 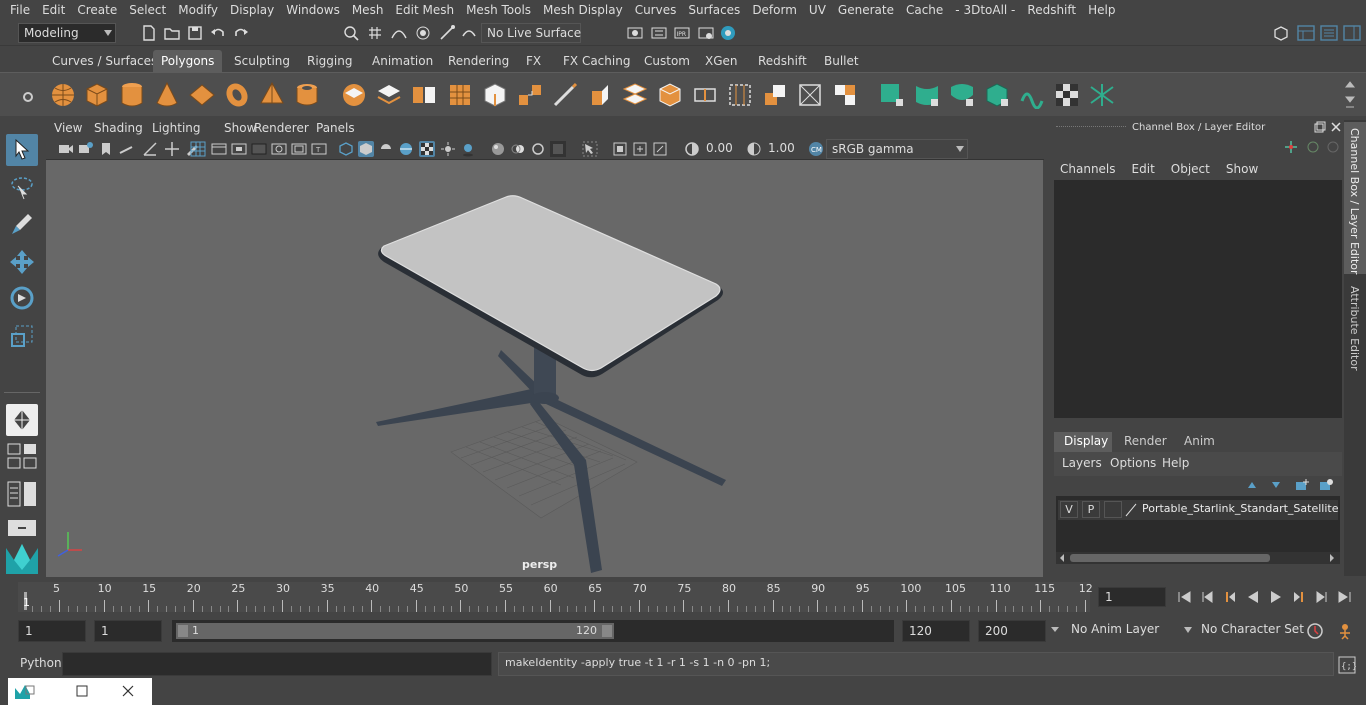 What do you see at coordinates (659, 33) in the screenshot?
I see `render-frame-icon` at bounding box center [659, 33].